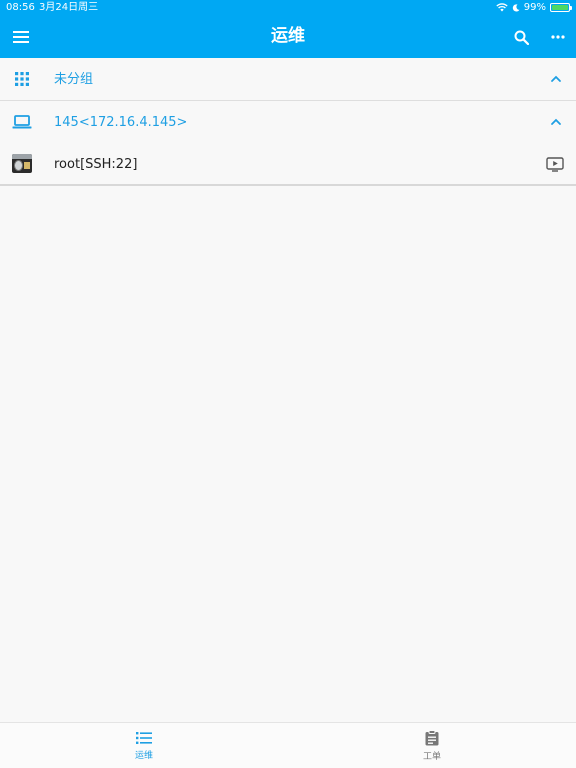  Describe the element at coordinates (143, 756) in the screenshot. I see `tab-ops-label: 运维` at that location.